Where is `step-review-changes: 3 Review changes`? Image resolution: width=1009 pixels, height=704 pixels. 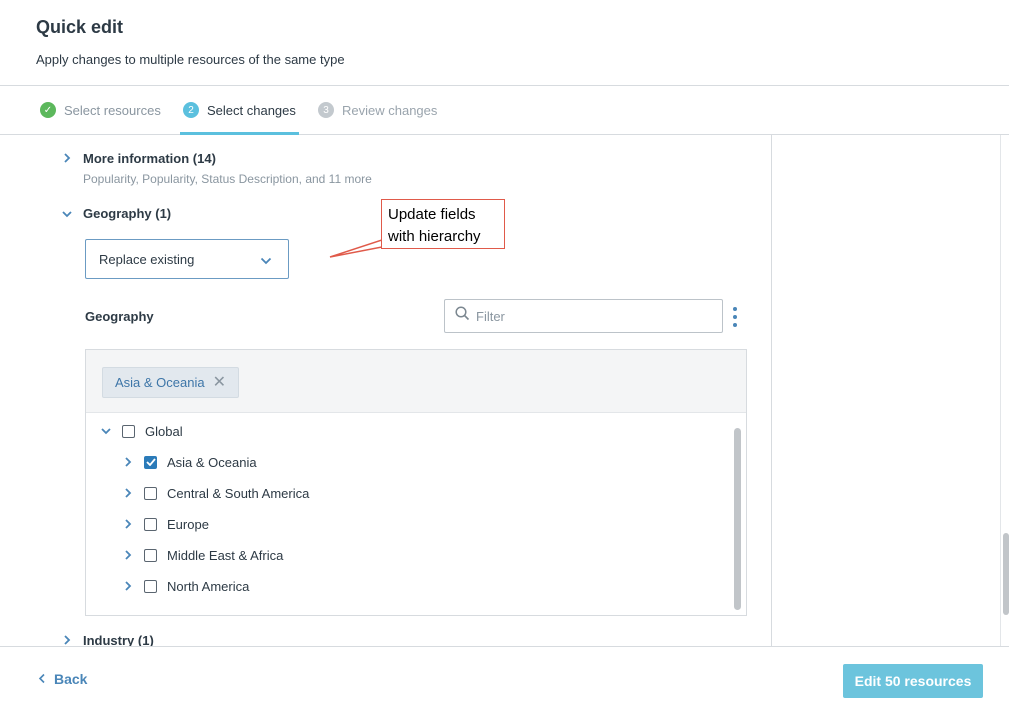
step-review-changes: 3 Review changes is located at coordinates (377, 110).